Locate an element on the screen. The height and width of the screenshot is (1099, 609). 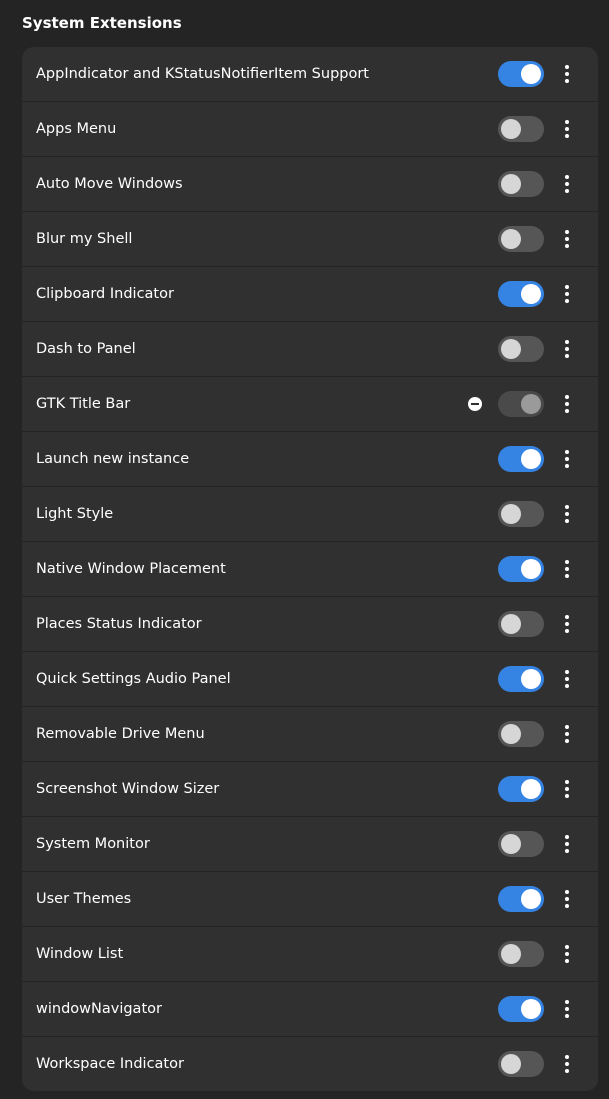
extension-name: GTK Title Bar is located at coordinates (83, 404).